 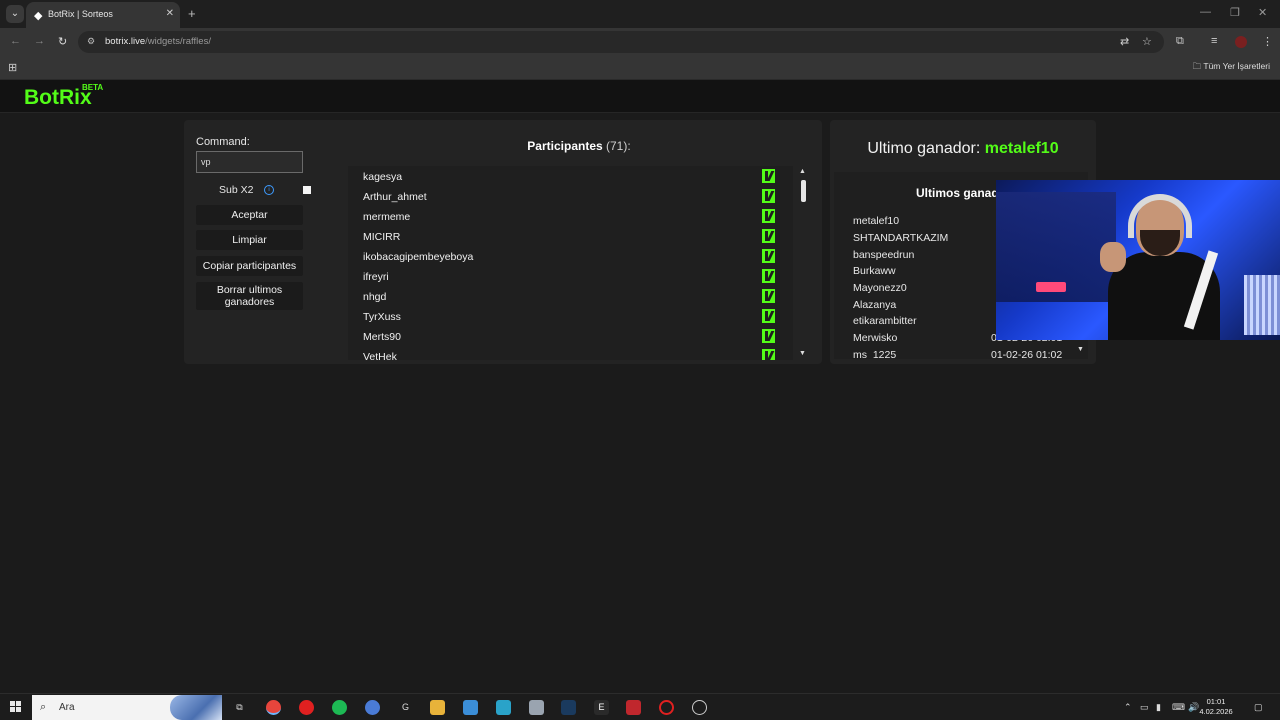 What do you see at coordinates (579, 146) in the screenshot?
I see `participants-title: Participantes (71):` at bounding box center [579, 146].